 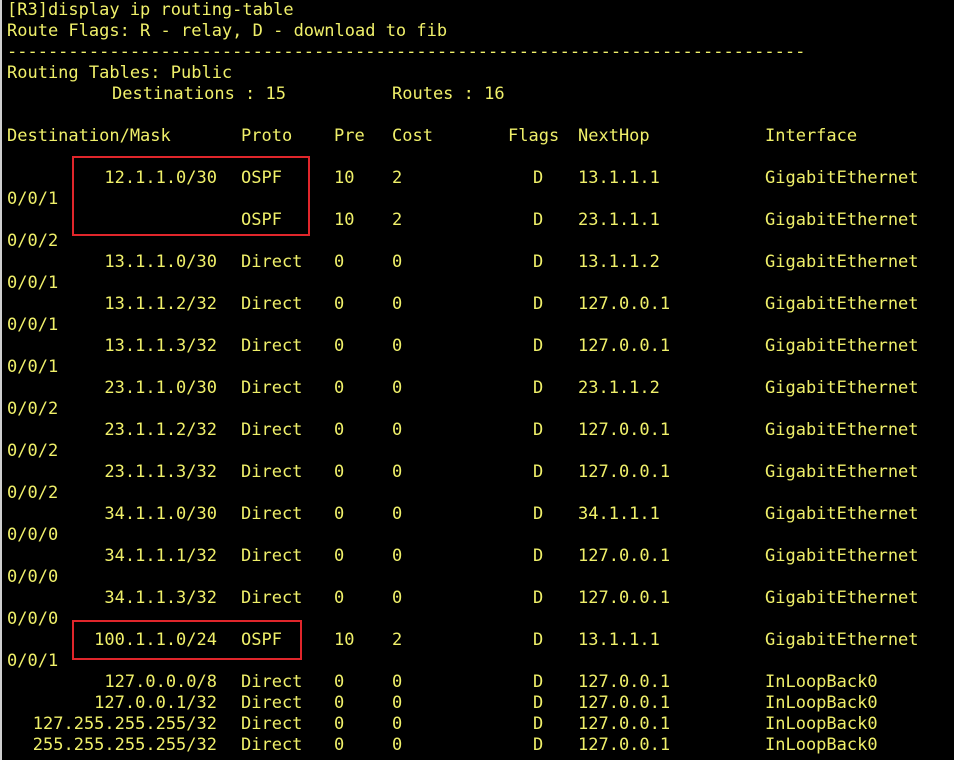 What do you see at coordinates (160, 262) in the screenshot?
I see `cell-destination: 13.1.1.0/30` at bounding box center [160, 262].